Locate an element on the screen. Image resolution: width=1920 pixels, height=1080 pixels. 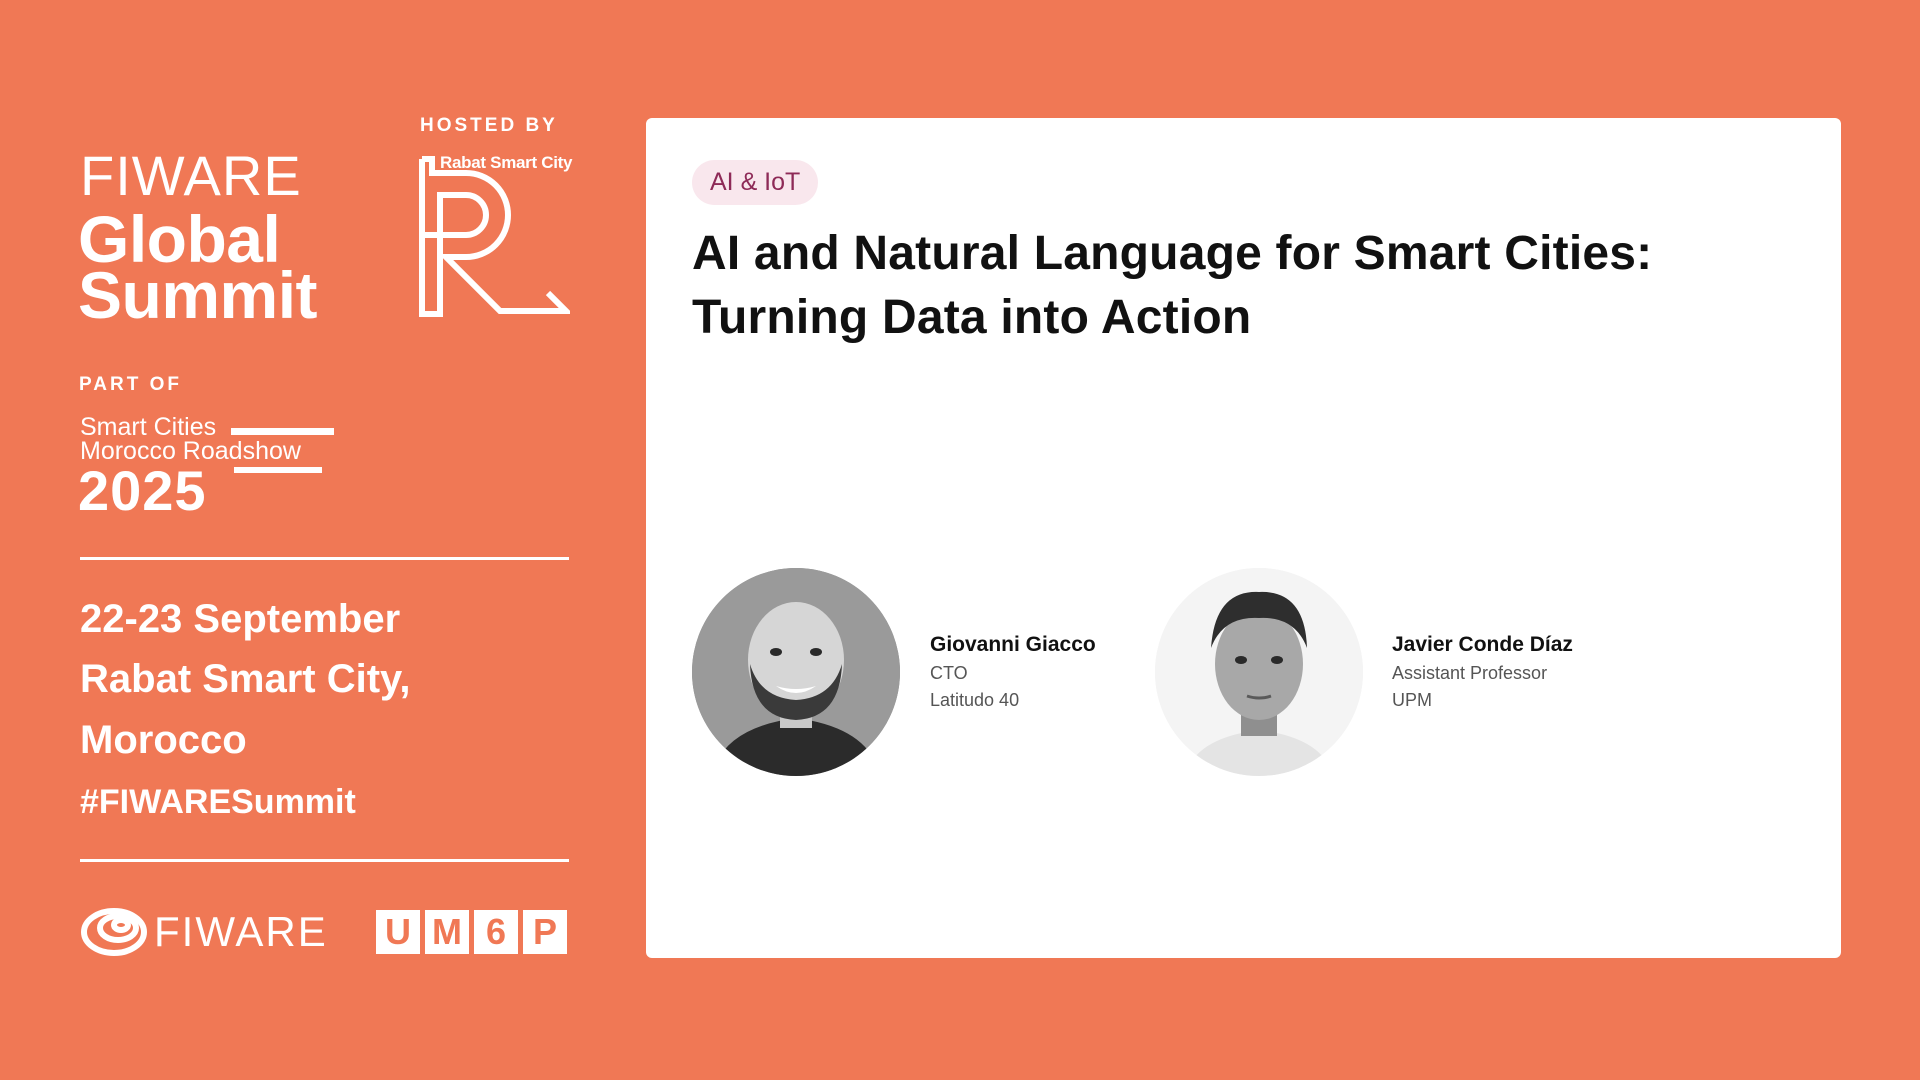
fiware-logo-text: FIWARE is located at coordinates (241, 931).